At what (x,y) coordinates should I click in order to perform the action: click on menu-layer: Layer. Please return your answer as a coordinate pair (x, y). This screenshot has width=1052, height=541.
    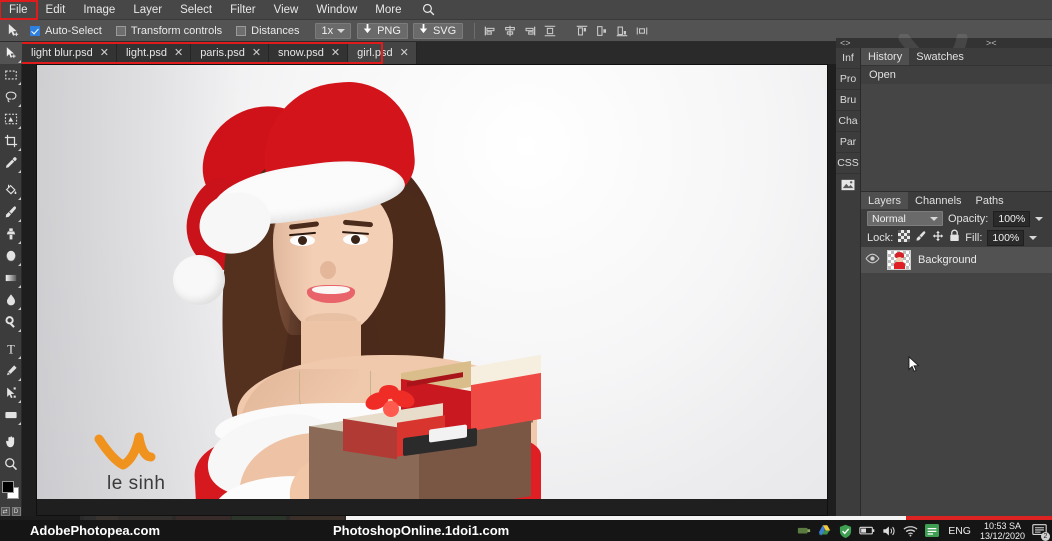
    Looking at the image, I should click on (147, 10).